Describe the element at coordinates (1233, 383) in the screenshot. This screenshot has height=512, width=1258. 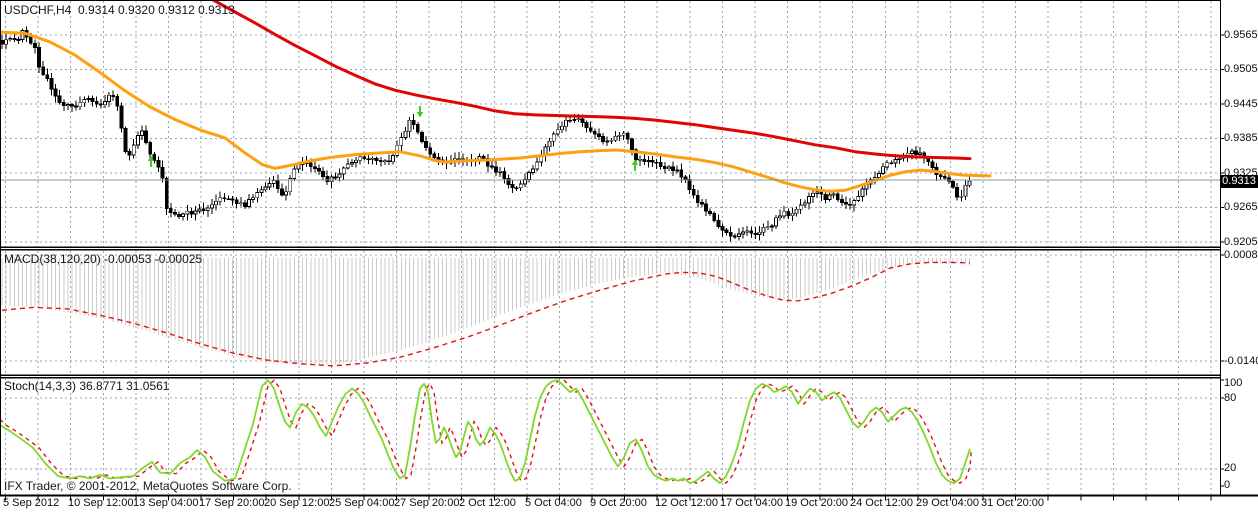
I see `stoch-tick-label: 100` at that location.